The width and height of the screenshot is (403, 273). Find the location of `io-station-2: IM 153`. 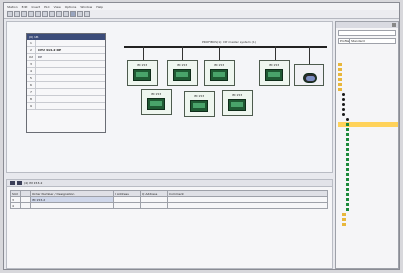

io-station-2: IM 153 is located at coordinates (182, 73).